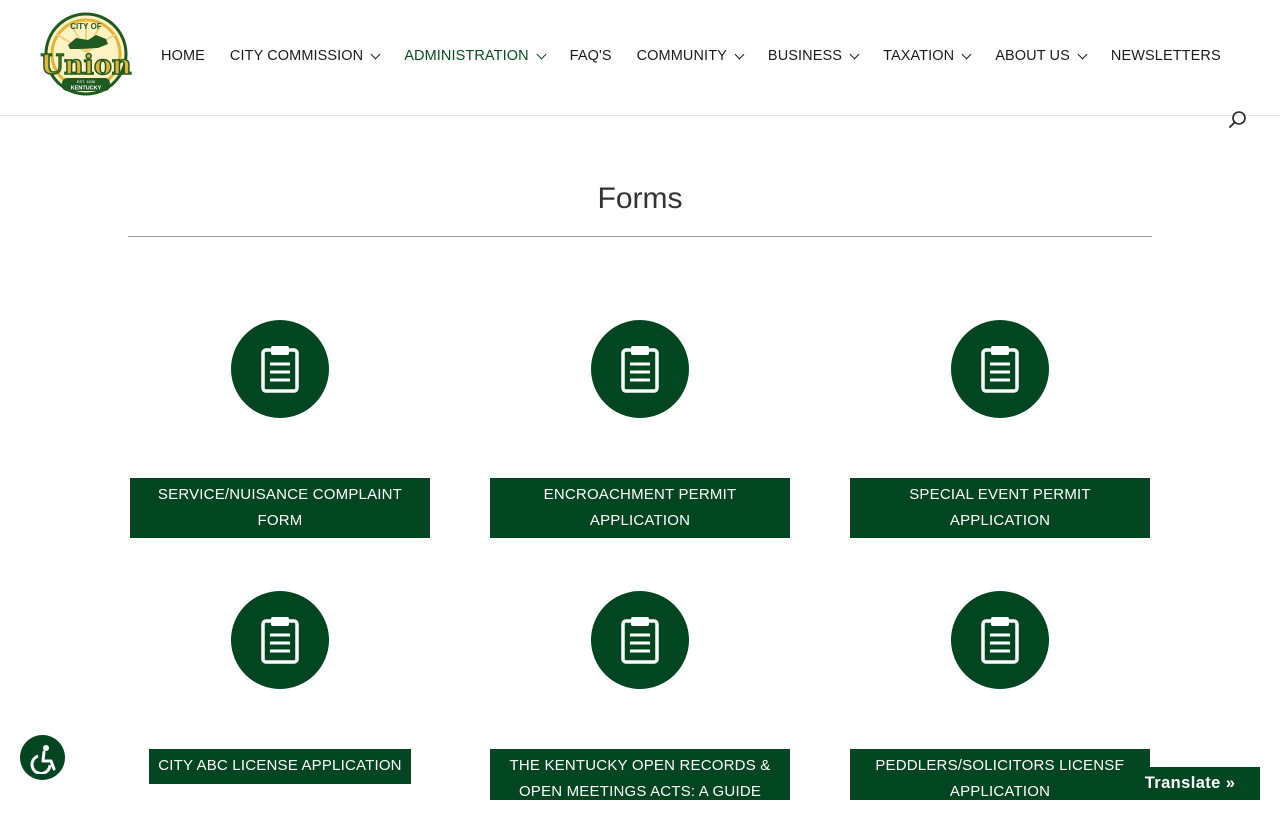 Image resolution: width=1280 pixels, height=830 pixels. I want to click on nav-item-home: HOME, so click(183, 56).